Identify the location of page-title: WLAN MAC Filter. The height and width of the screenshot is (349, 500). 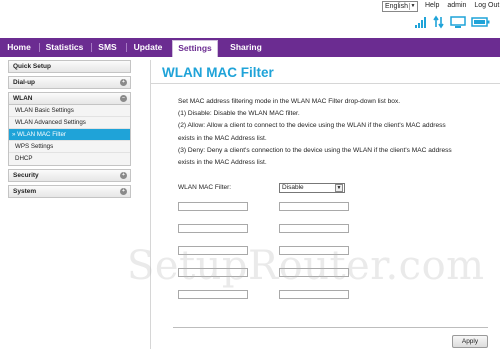
(218, 72).